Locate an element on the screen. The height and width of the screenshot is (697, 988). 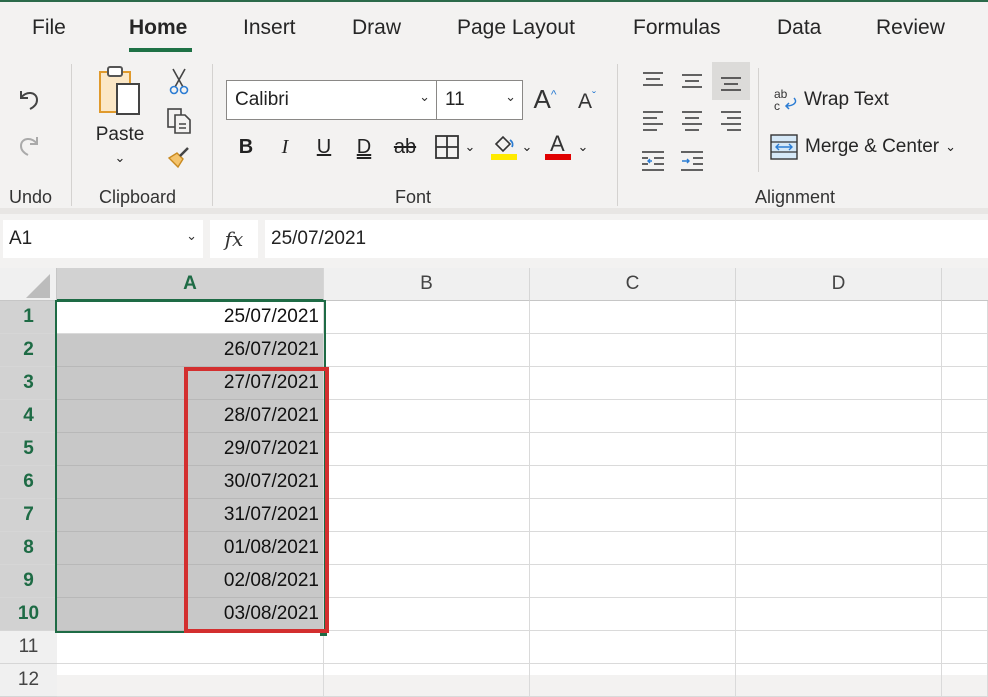
row-header-5: 5 is located at coordinates (28, 449).